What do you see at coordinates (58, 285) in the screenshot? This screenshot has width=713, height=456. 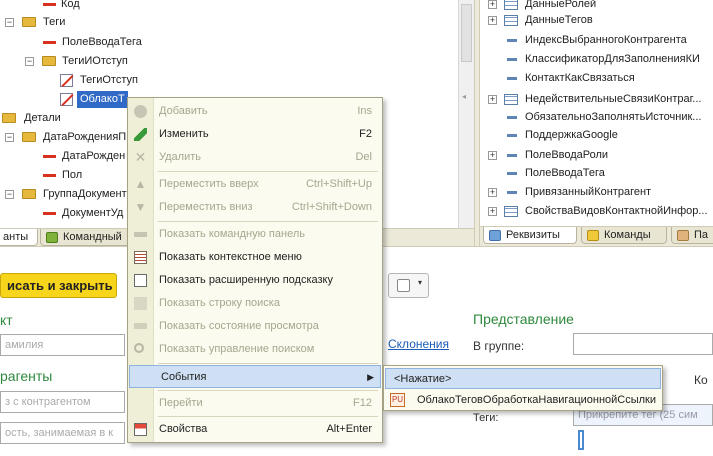 I see `save-and-close-button: исать и закрыть` at bounding box center [58, 285].